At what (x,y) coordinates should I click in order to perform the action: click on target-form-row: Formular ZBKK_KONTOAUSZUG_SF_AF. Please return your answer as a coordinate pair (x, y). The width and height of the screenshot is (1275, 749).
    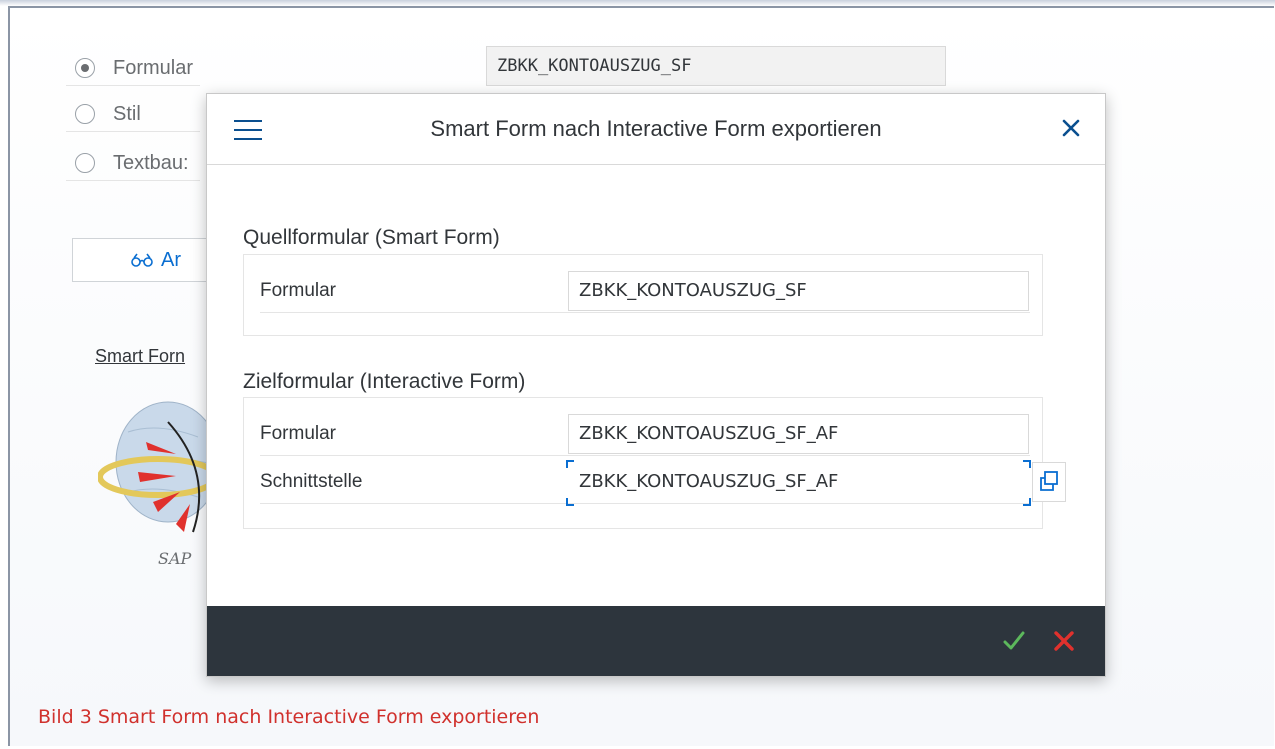
    Looking at the image, I should click on (645, 433).